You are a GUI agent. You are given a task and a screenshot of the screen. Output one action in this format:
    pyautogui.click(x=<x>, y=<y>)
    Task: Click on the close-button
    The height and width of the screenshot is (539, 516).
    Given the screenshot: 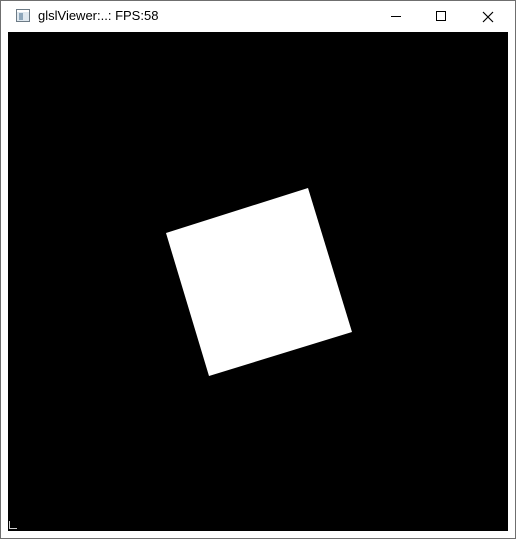 What is the action you would take?
    pyautogui.click(x=488, y=16)
    